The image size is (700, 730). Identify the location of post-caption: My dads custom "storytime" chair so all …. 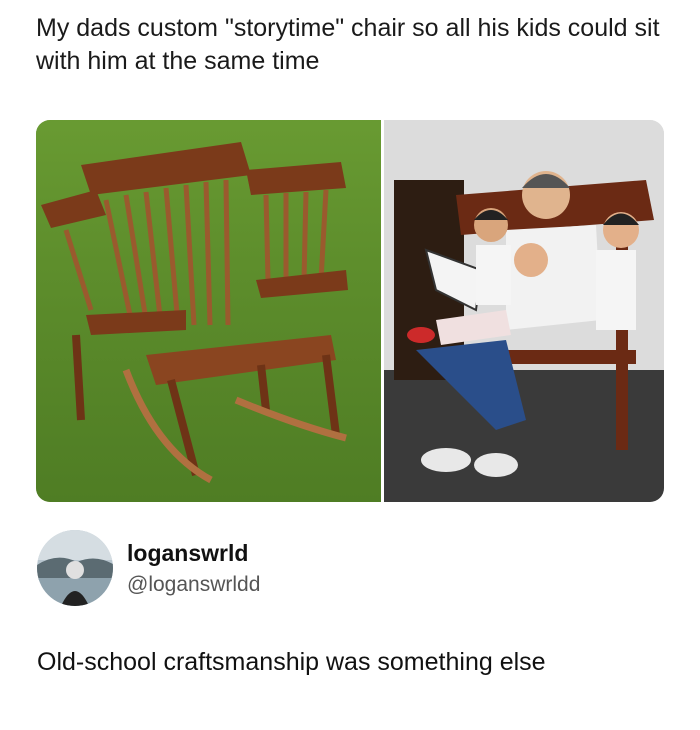
(348, 44).